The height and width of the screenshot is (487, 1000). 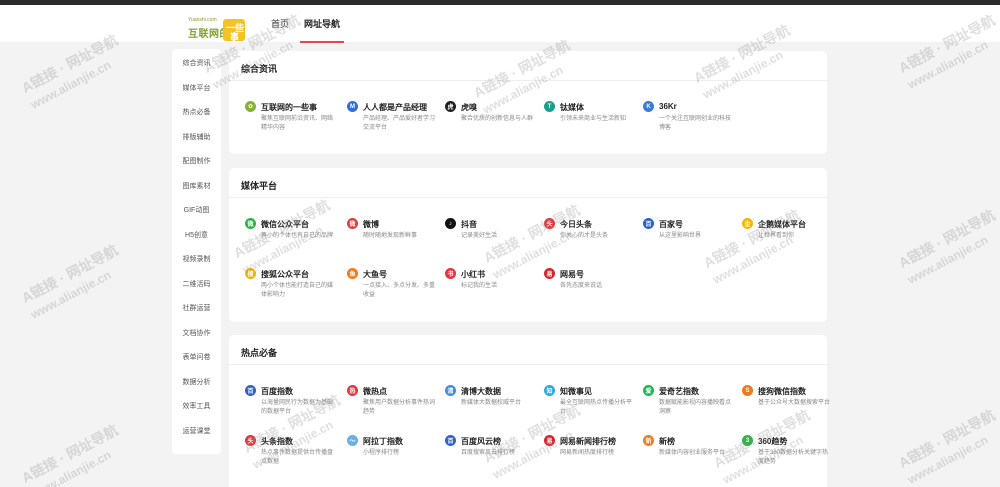 What do you see at coordinates (497, 119) in the screenshot?
I see `site-description: 聚合优质的创新信息与人群` at bounding box center [497, 119].